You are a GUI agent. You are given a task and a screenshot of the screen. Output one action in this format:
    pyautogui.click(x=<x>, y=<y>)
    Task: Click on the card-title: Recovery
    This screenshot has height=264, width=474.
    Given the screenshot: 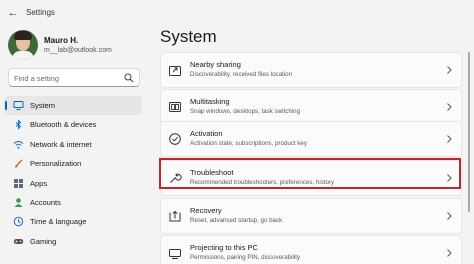 What is the action you would take?
    pyautogui.click(x=206, y=210)
    